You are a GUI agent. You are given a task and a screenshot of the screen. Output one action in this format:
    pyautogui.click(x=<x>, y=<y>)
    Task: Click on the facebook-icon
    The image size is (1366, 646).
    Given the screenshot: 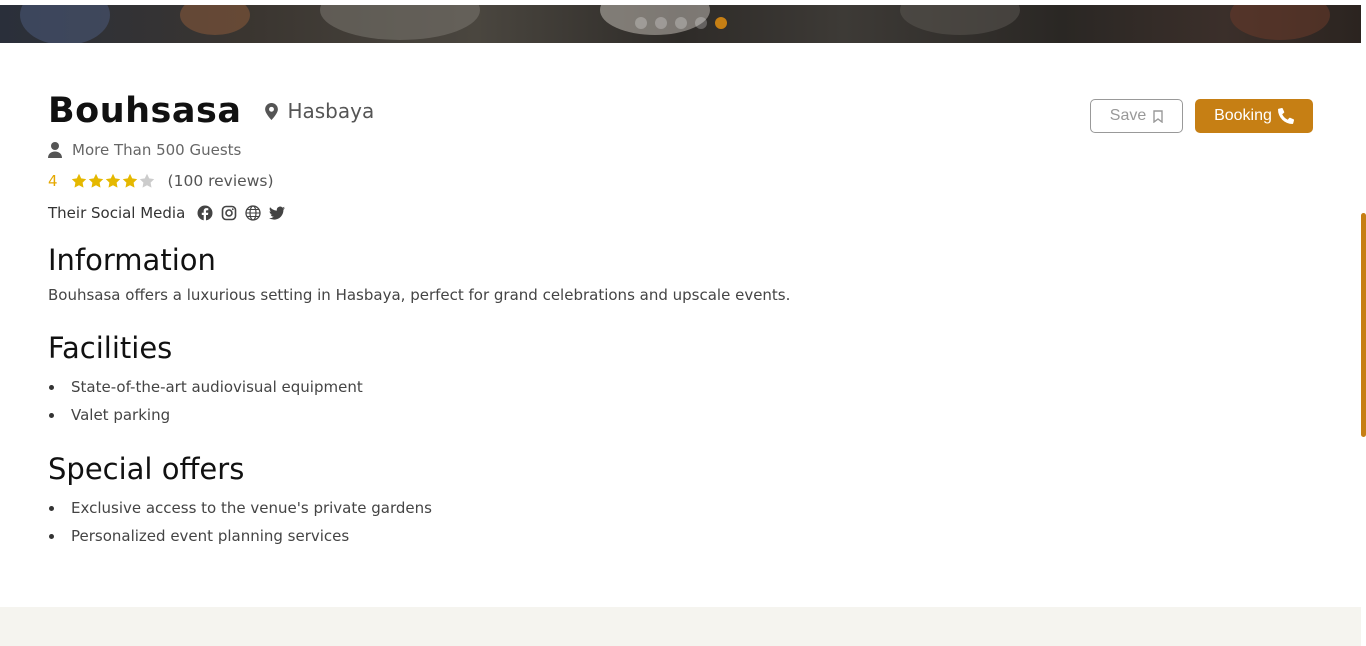 What is the action you would take?
    pyautogui.click(x=205, y=213)
    